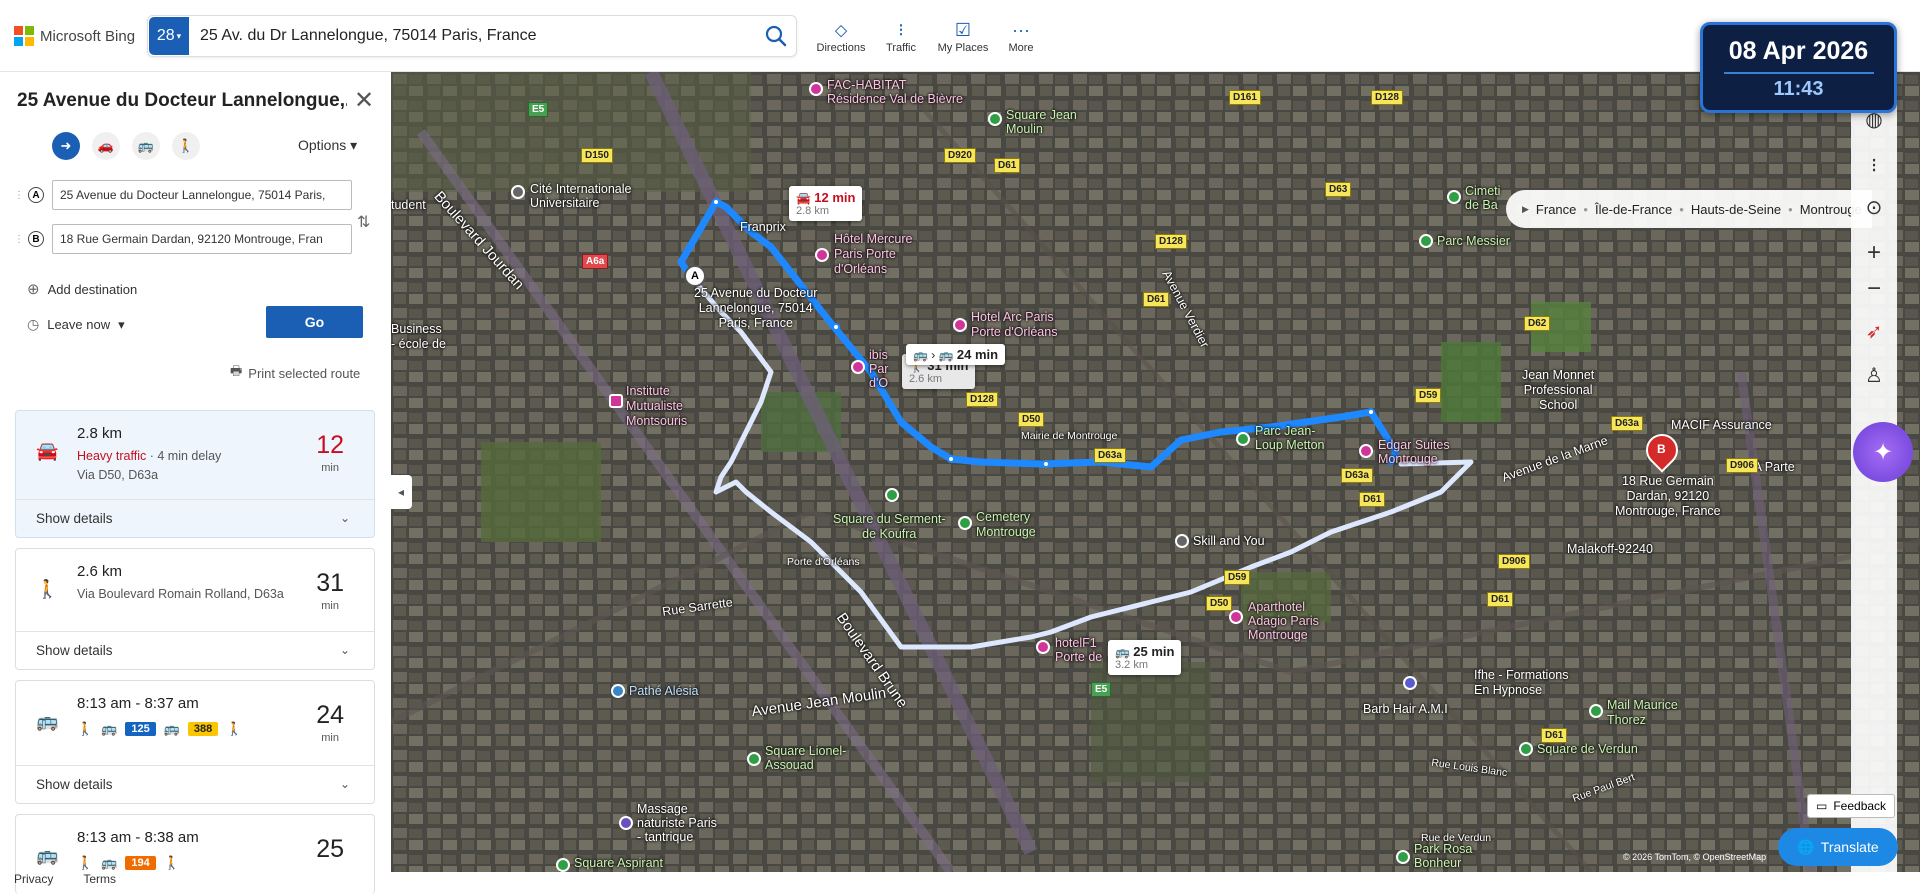  I want to click on spa-poi-icon, so click(626, 823).